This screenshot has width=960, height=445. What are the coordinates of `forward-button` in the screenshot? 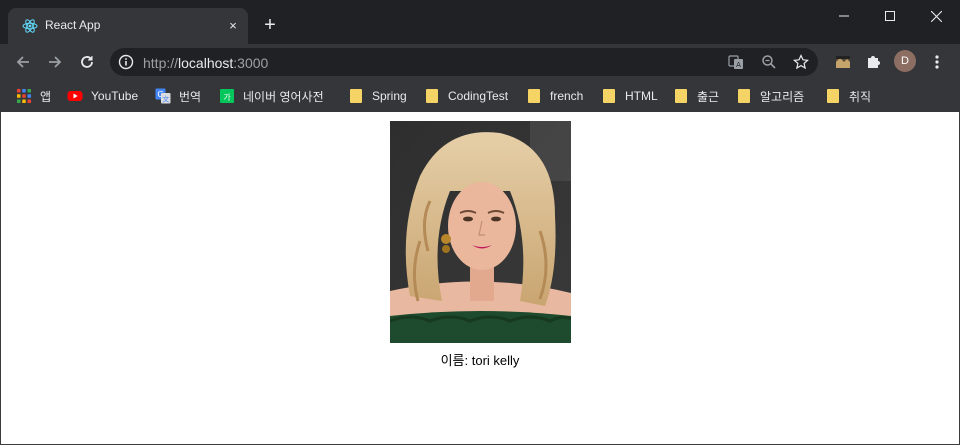 It's located at (55, 62).